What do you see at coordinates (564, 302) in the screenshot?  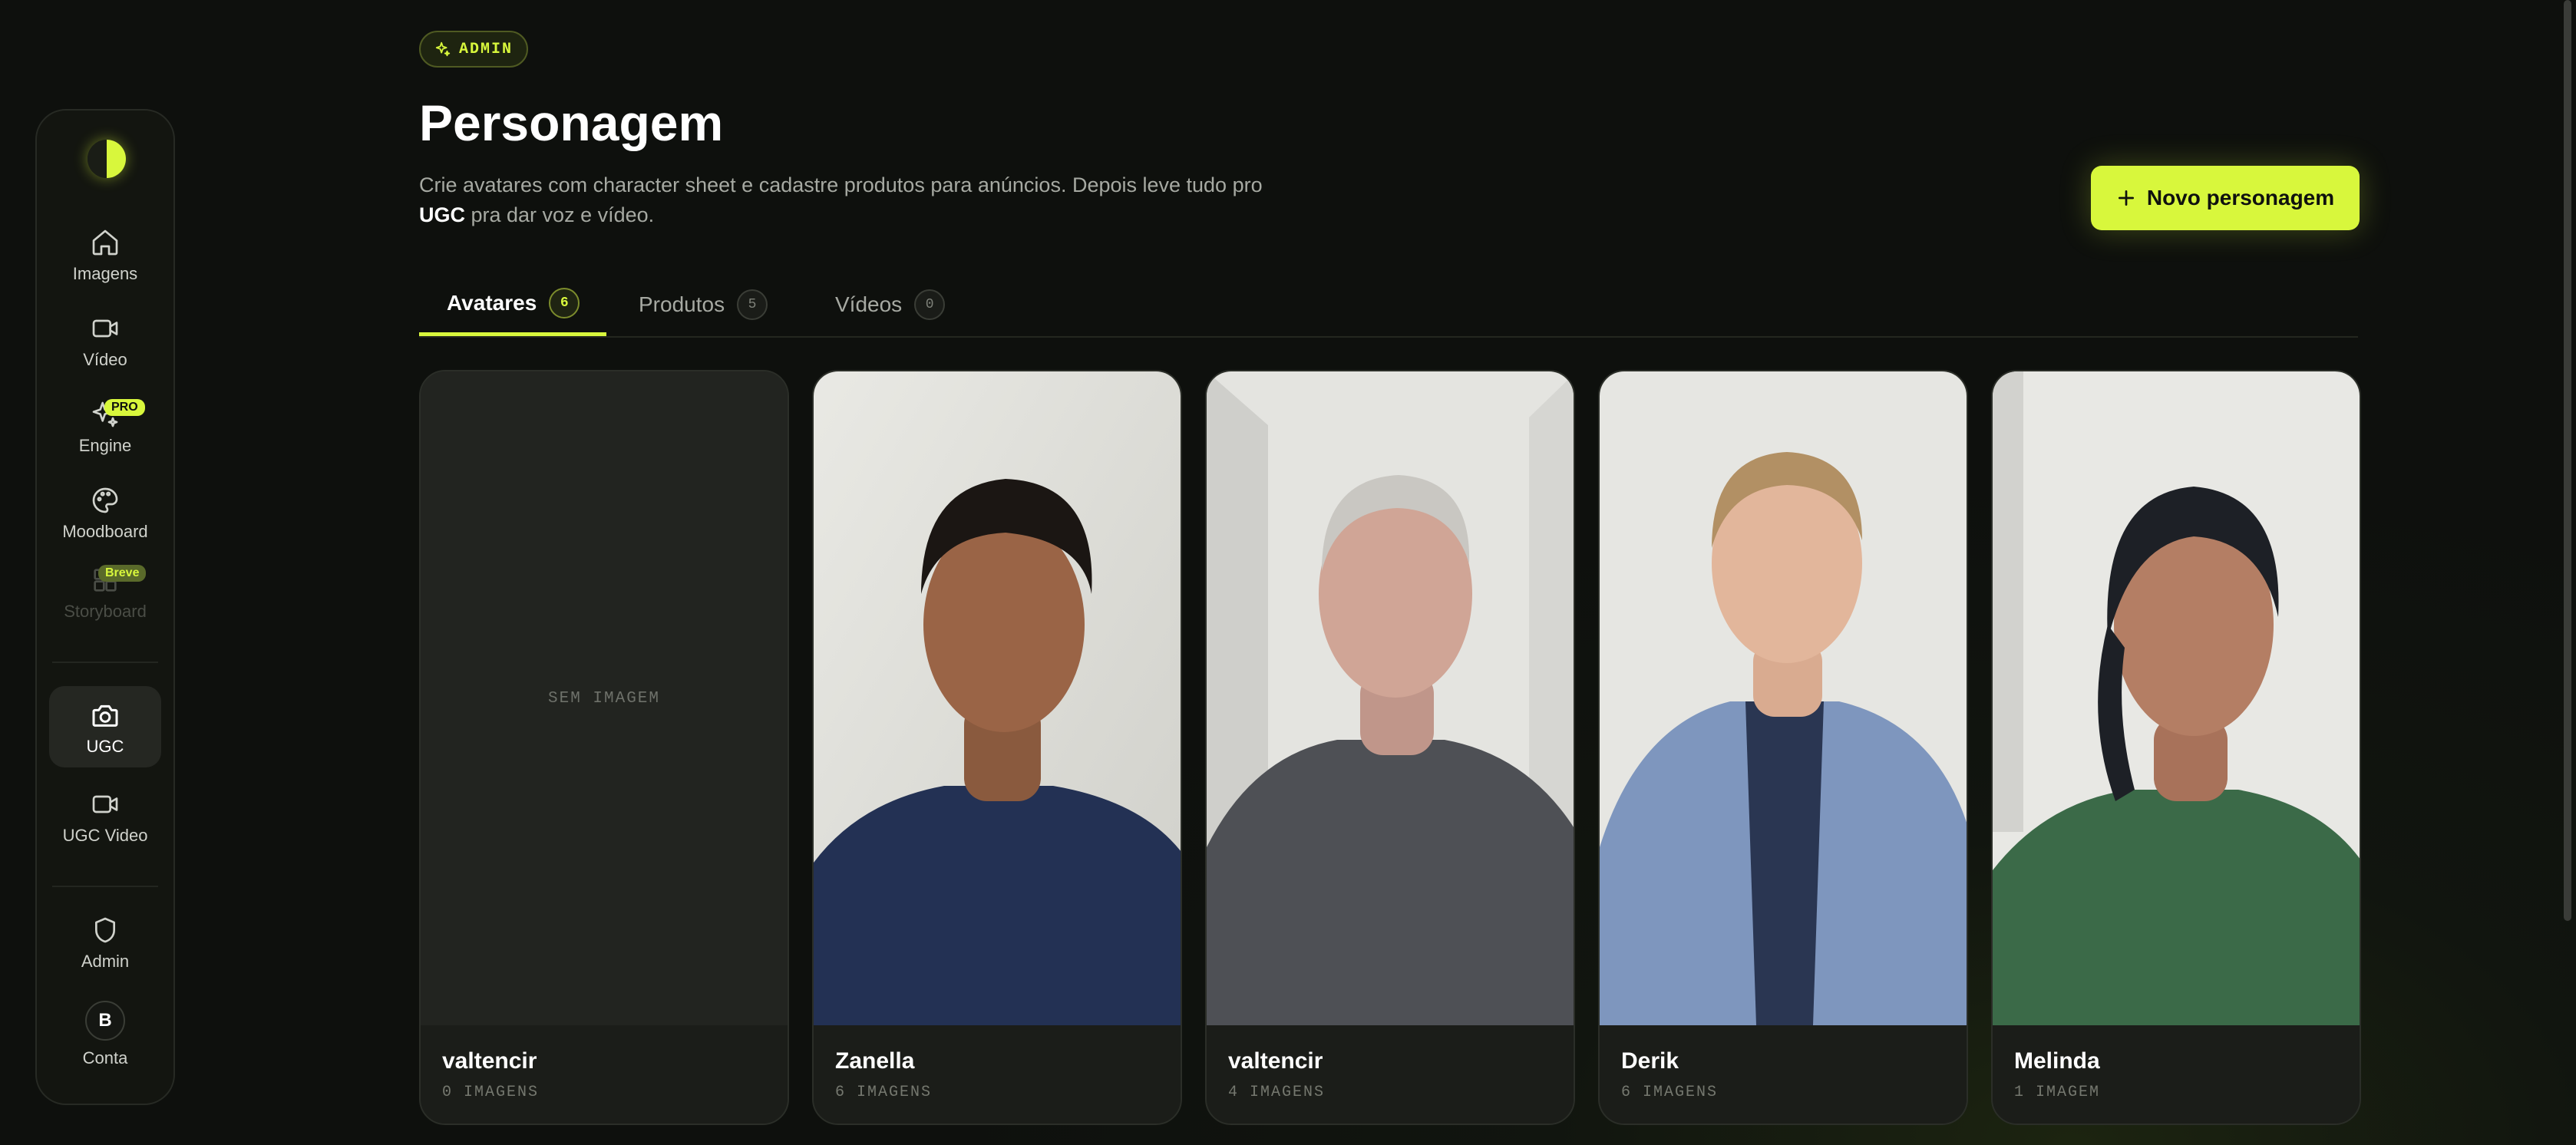 I see `tab-count: 6` at bounding box center [564, 302].